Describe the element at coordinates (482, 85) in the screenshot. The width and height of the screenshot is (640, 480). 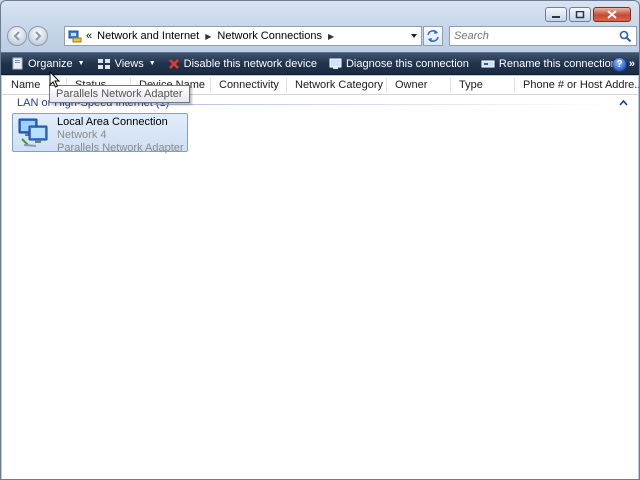
I see `column-header-type: Type` at that location.